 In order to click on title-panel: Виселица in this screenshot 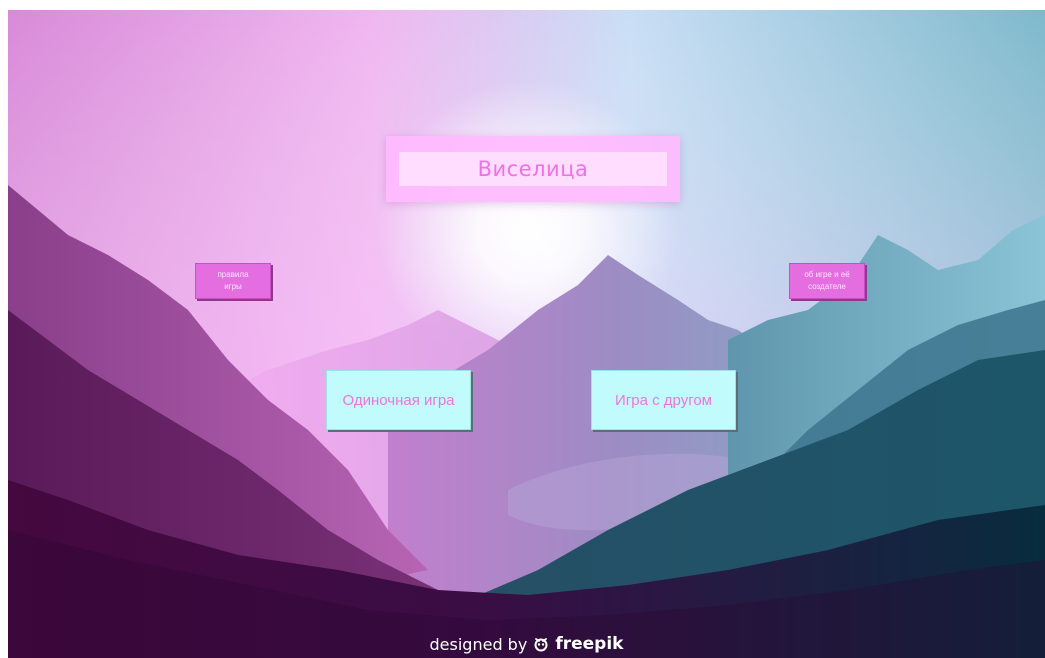, I will do `click(533, 169)`.